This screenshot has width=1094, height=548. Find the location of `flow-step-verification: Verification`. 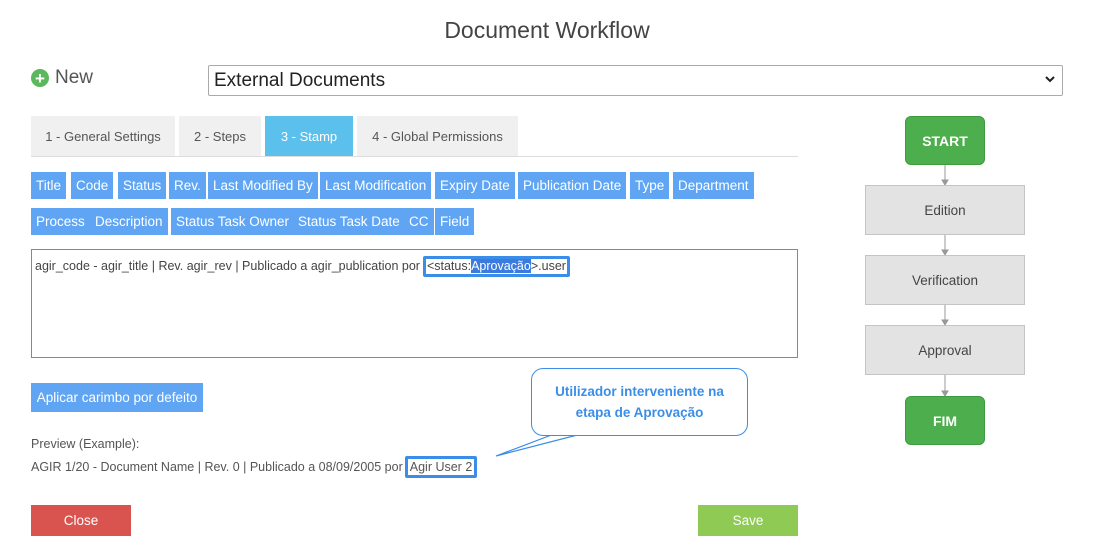

flow-step-verification: Verification is located at coordinates (945, 280).